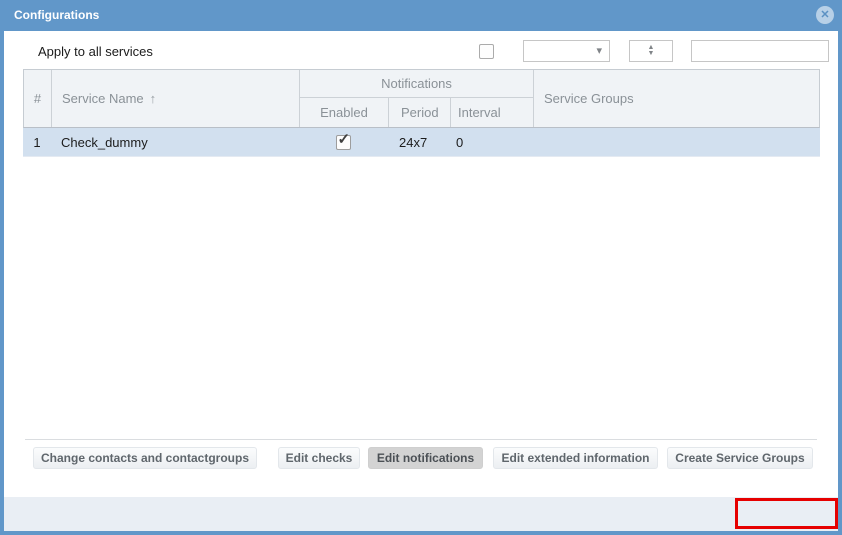  I want to click on dialog-titlebar: Configurations ✕, so click(421, 15).